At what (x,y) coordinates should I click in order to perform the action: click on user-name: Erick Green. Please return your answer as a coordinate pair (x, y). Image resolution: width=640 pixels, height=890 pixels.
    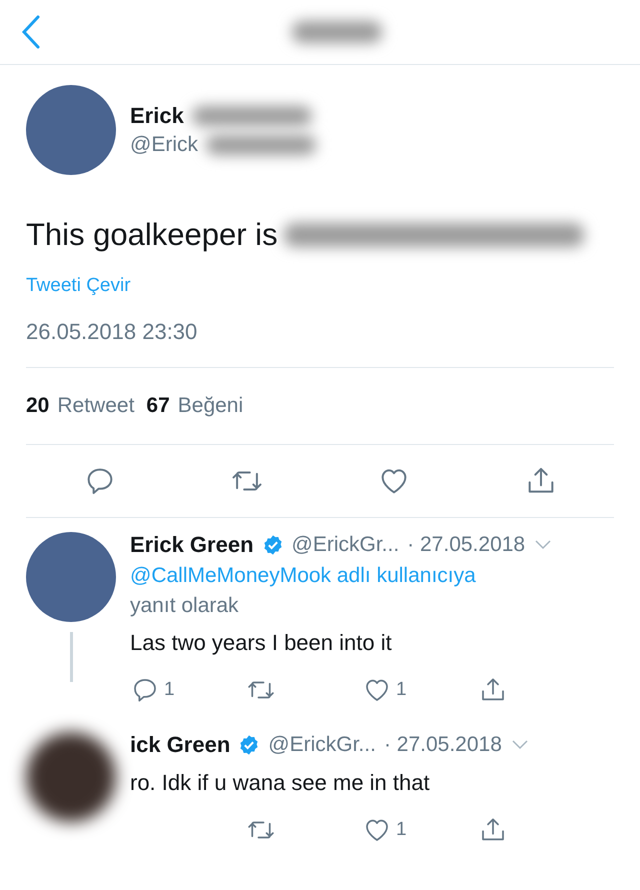
    Looking at the image, I should click on (192, 545).